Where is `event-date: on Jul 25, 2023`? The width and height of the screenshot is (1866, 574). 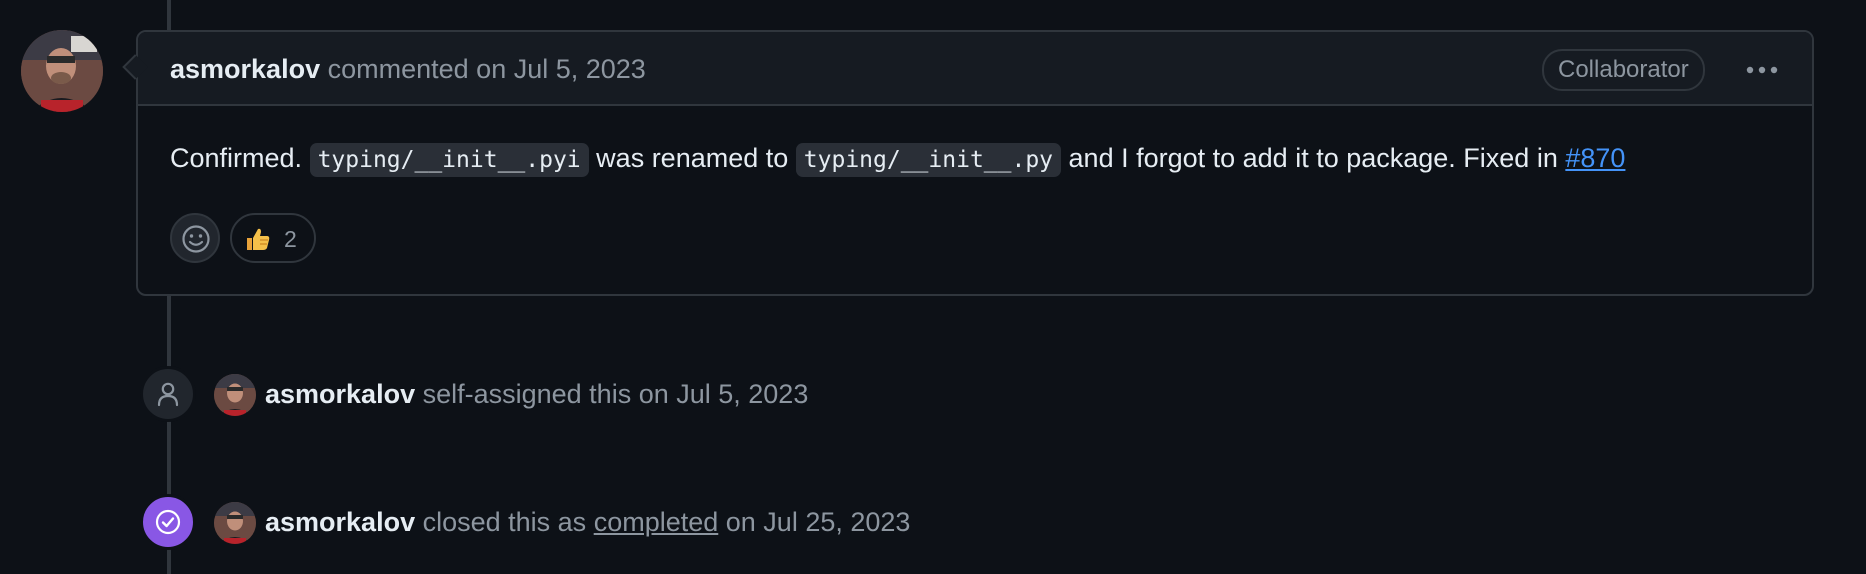
event-date: on Jul 25, 2023 is located at coordinates (814, 522).